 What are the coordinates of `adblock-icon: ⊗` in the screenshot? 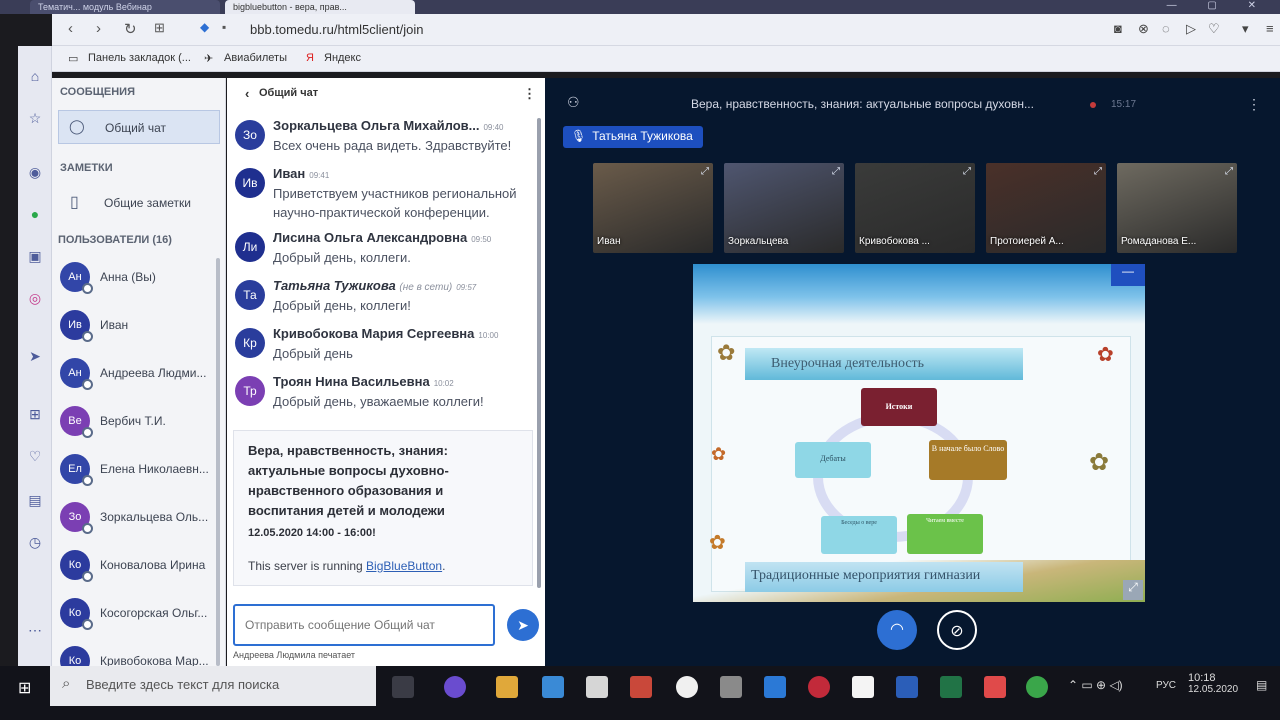 It's located at (1143, 29).